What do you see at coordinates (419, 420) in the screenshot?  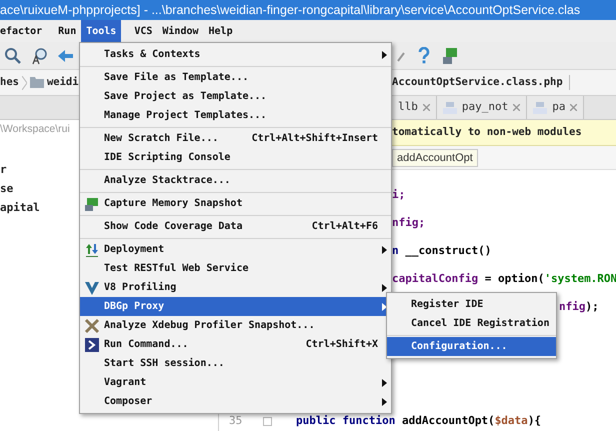 I see `code-line: public function addAccountOpt($data){` at bounding box center [419, 420].